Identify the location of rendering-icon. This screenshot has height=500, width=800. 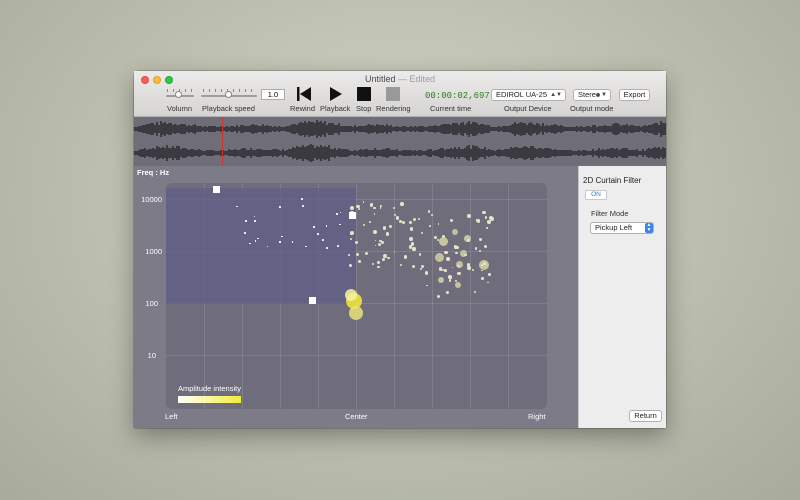
(393, 94).